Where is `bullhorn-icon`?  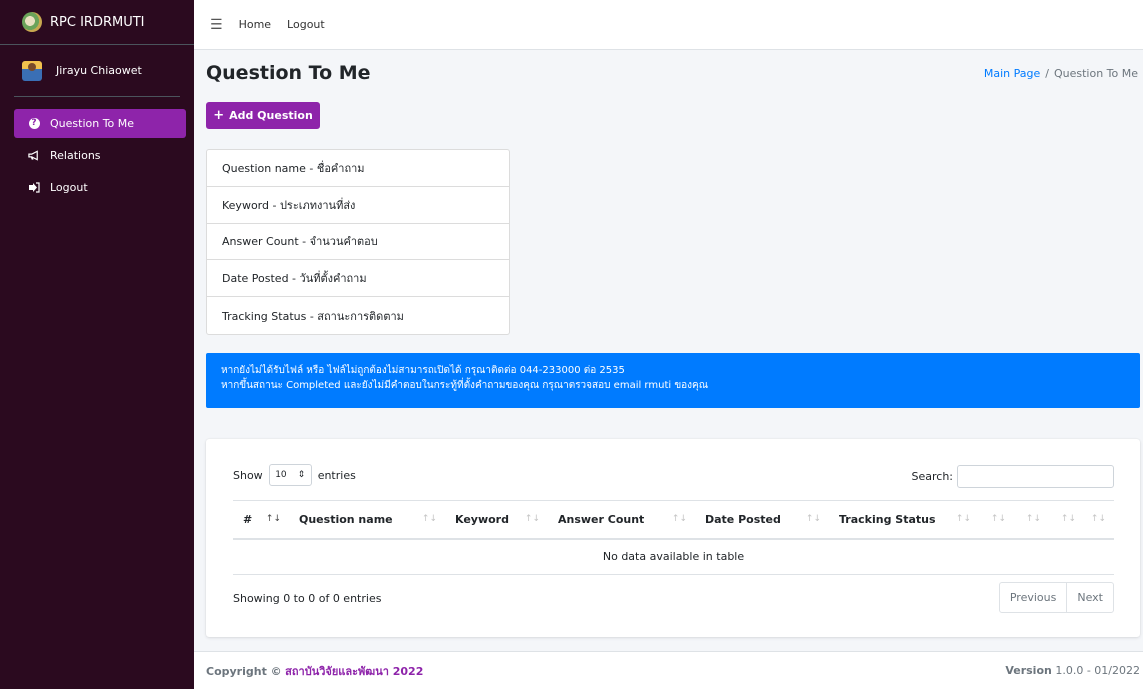 bullhorn-icon is located at coordinates (34, 156).